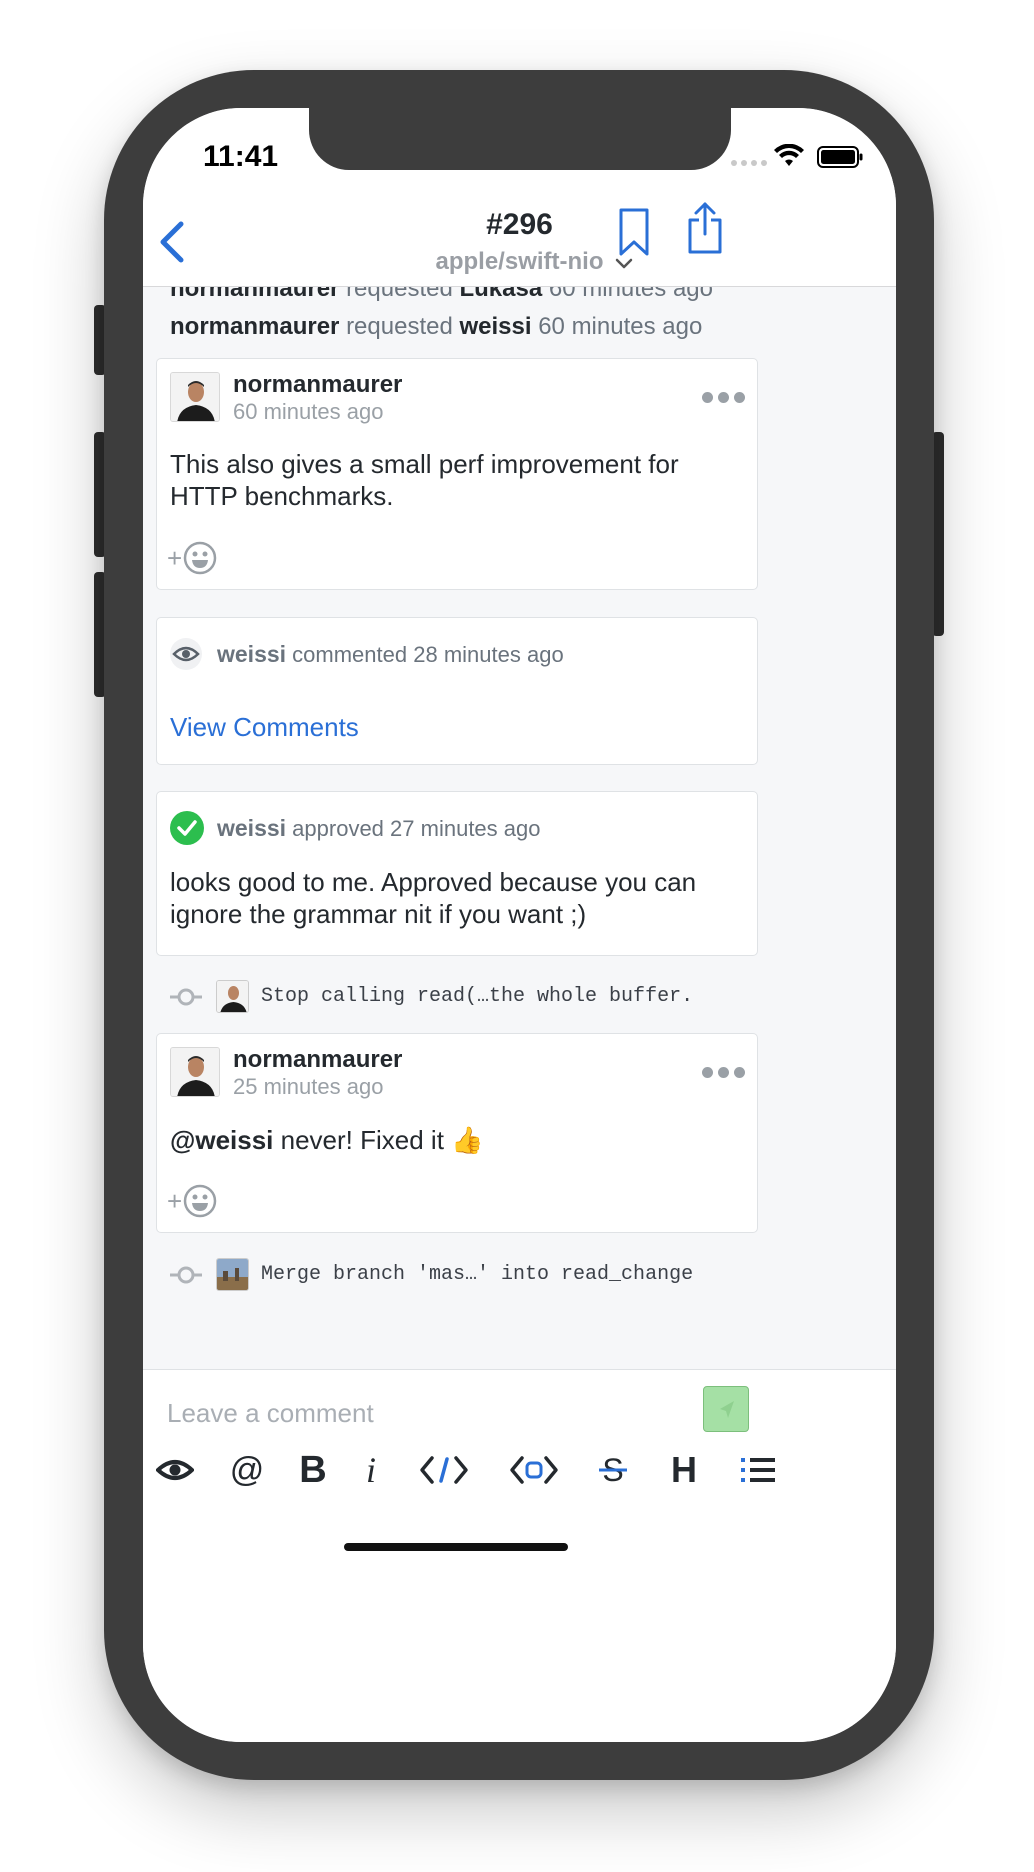 The width and height of the screenshot is (1034, 1872). I want to click on view-comments-link: View Comments, so click(264, 727).